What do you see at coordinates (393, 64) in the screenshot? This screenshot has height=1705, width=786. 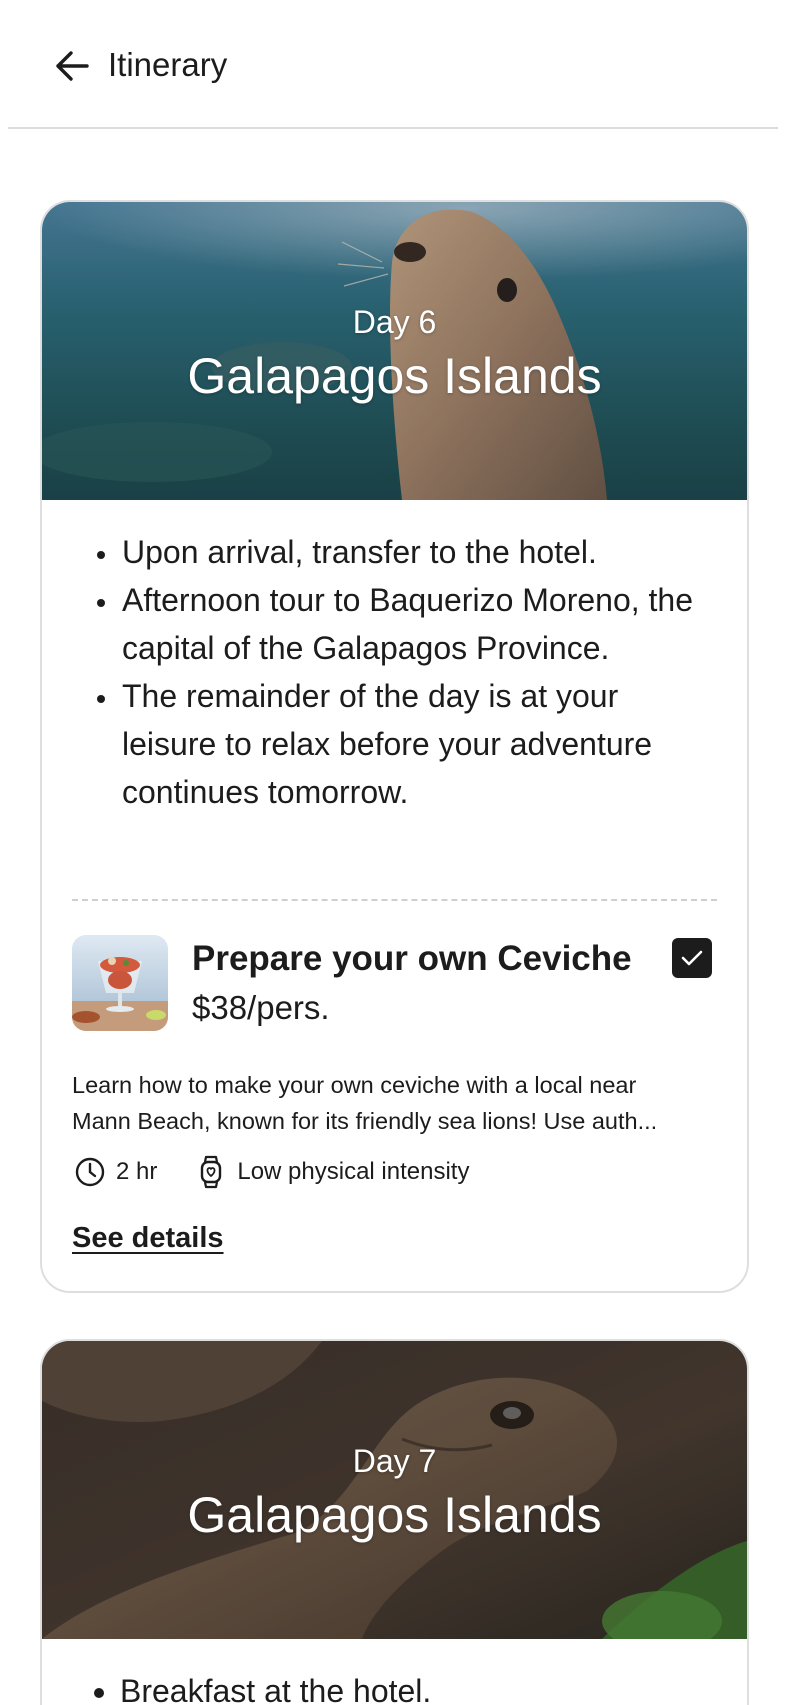 I see `app-header: Itinerary` at bounding box center [393, 64].